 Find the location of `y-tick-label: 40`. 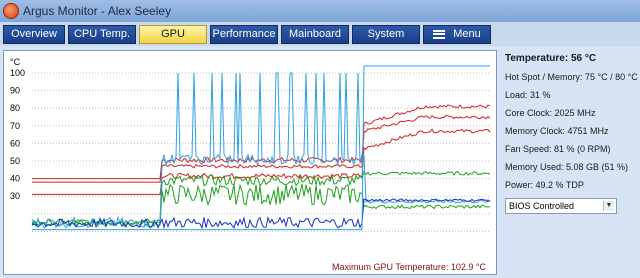

y-tick-label: 40 is located at coordinates (15, 179).